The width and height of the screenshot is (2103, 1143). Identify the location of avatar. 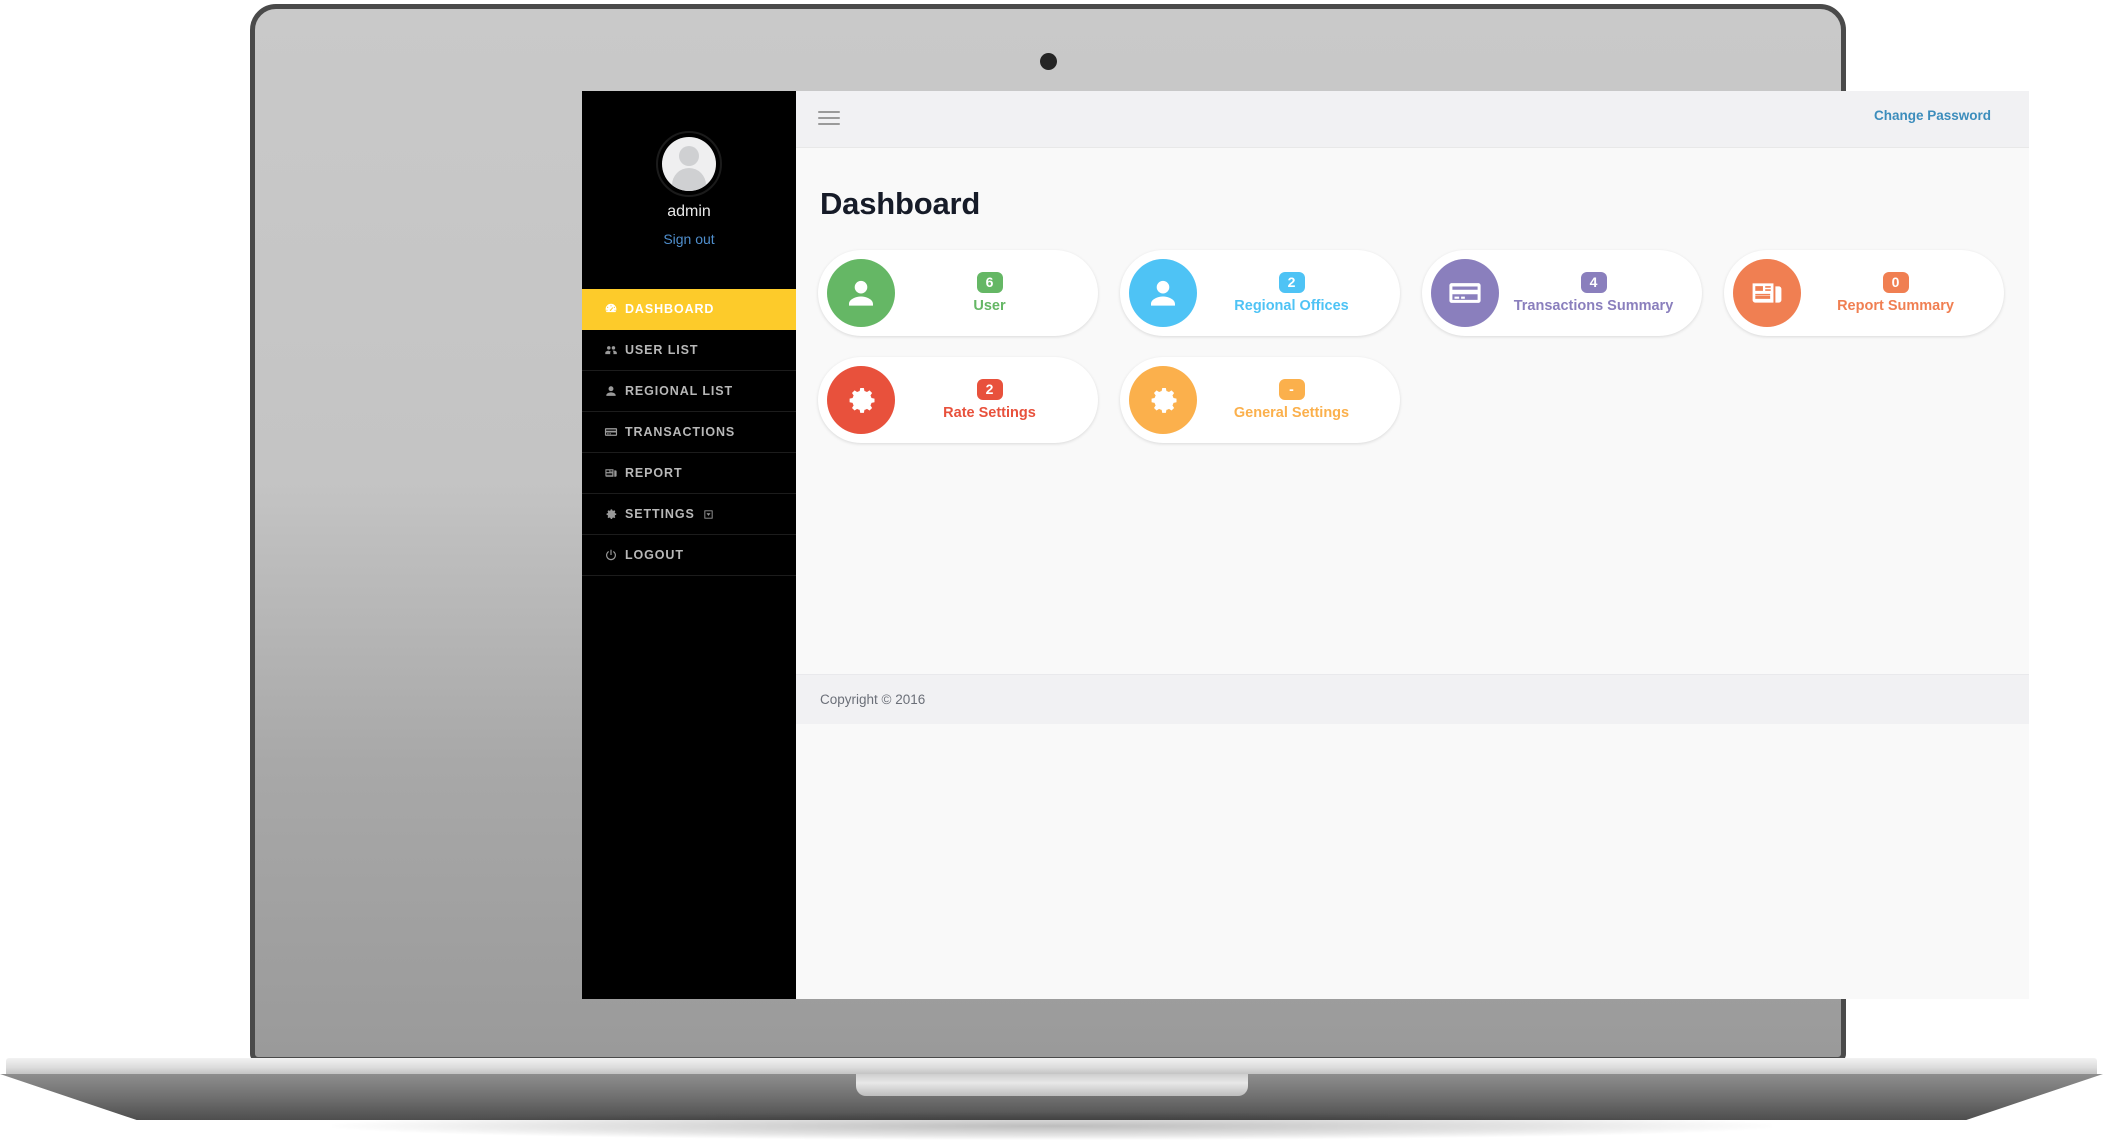
(689, 164).